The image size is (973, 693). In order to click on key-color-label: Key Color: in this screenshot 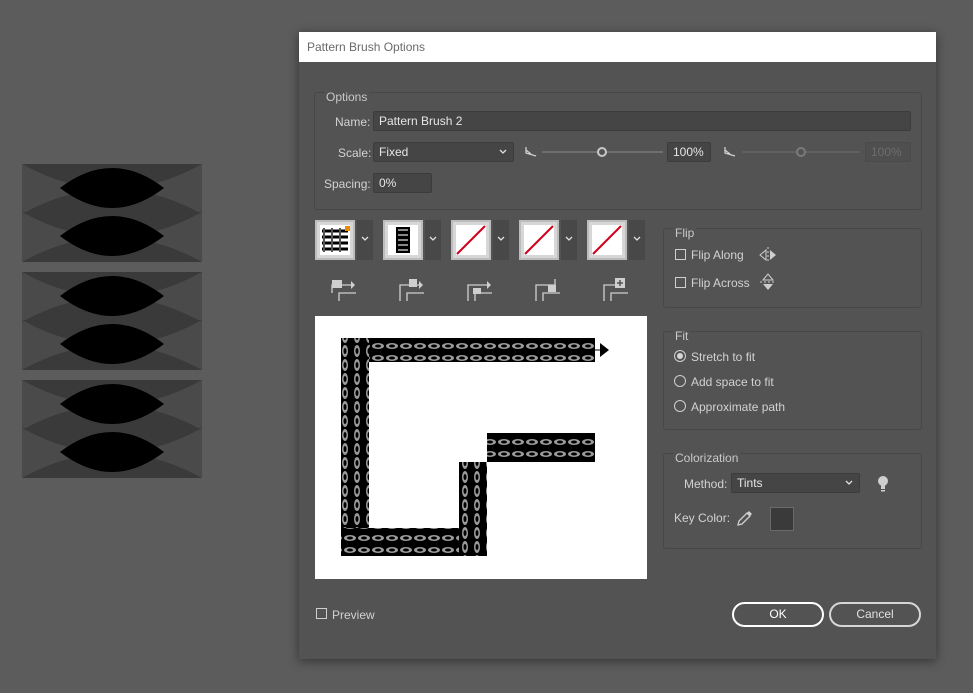, I will do `click(702, 518)`.